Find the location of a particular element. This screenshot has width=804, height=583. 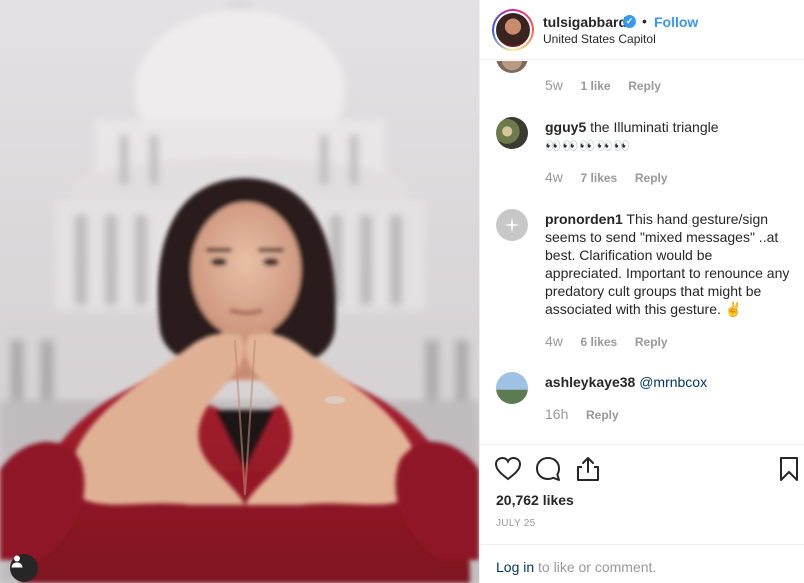

sparkle-icon is located at coordinates (512, 225).